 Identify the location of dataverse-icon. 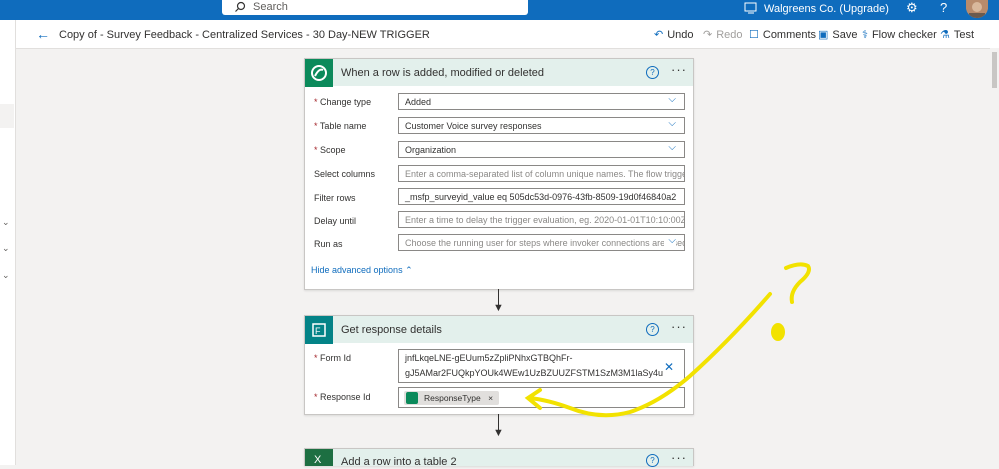
(319, 73).